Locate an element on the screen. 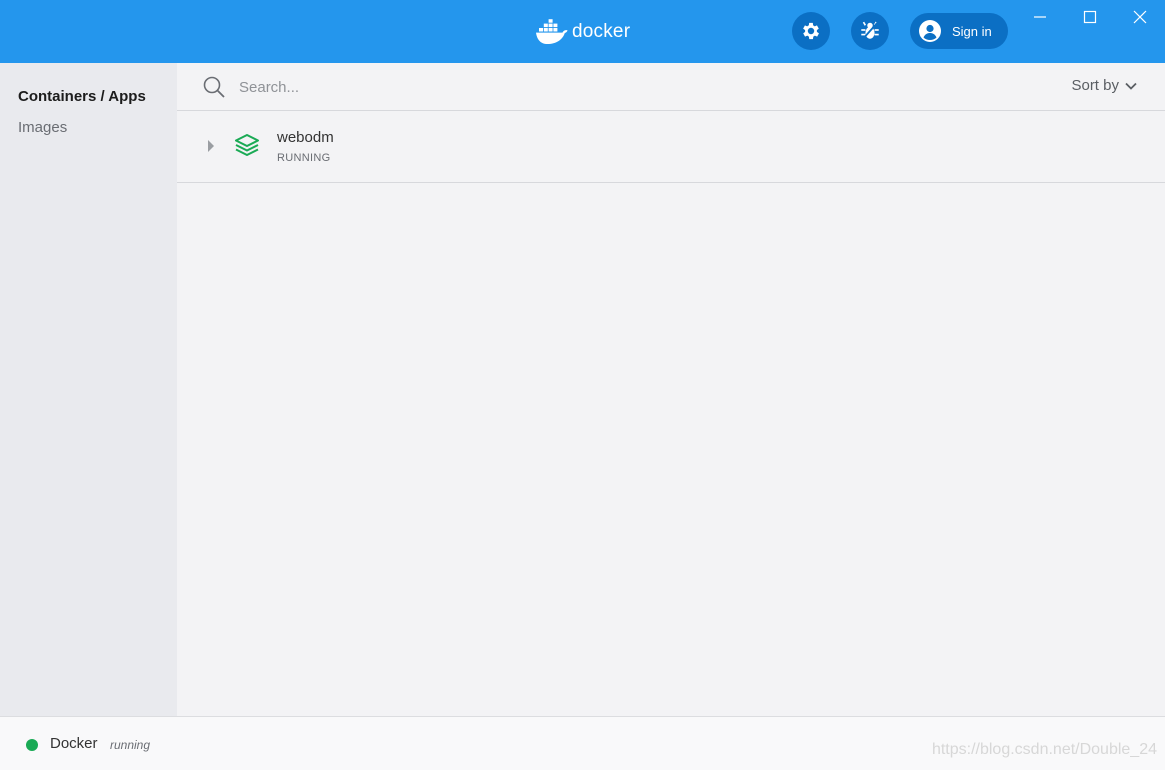  user-icon is located at coordinates (930, 31).